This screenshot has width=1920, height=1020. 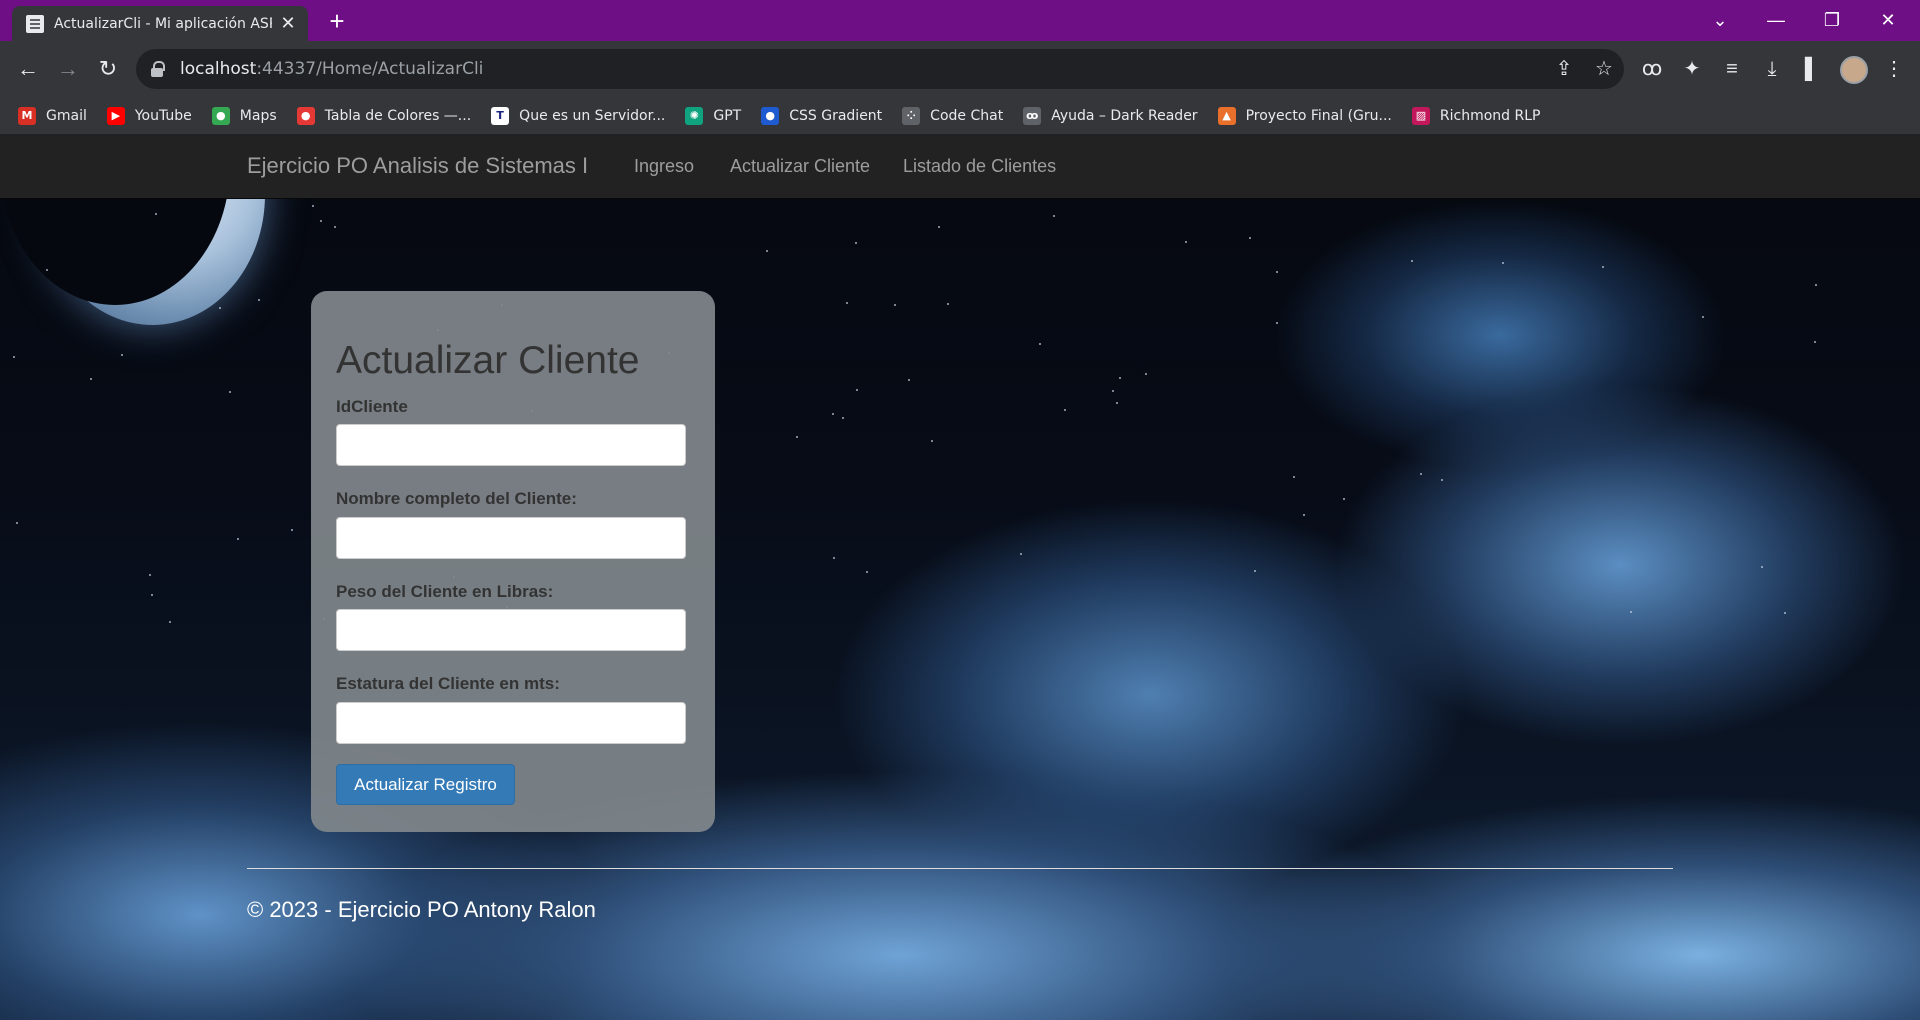 What do you see at coordinates (713, 115) in the screenshot?
I see `bookmark-item: ✺ GPT` at bounding box center [713, 115].